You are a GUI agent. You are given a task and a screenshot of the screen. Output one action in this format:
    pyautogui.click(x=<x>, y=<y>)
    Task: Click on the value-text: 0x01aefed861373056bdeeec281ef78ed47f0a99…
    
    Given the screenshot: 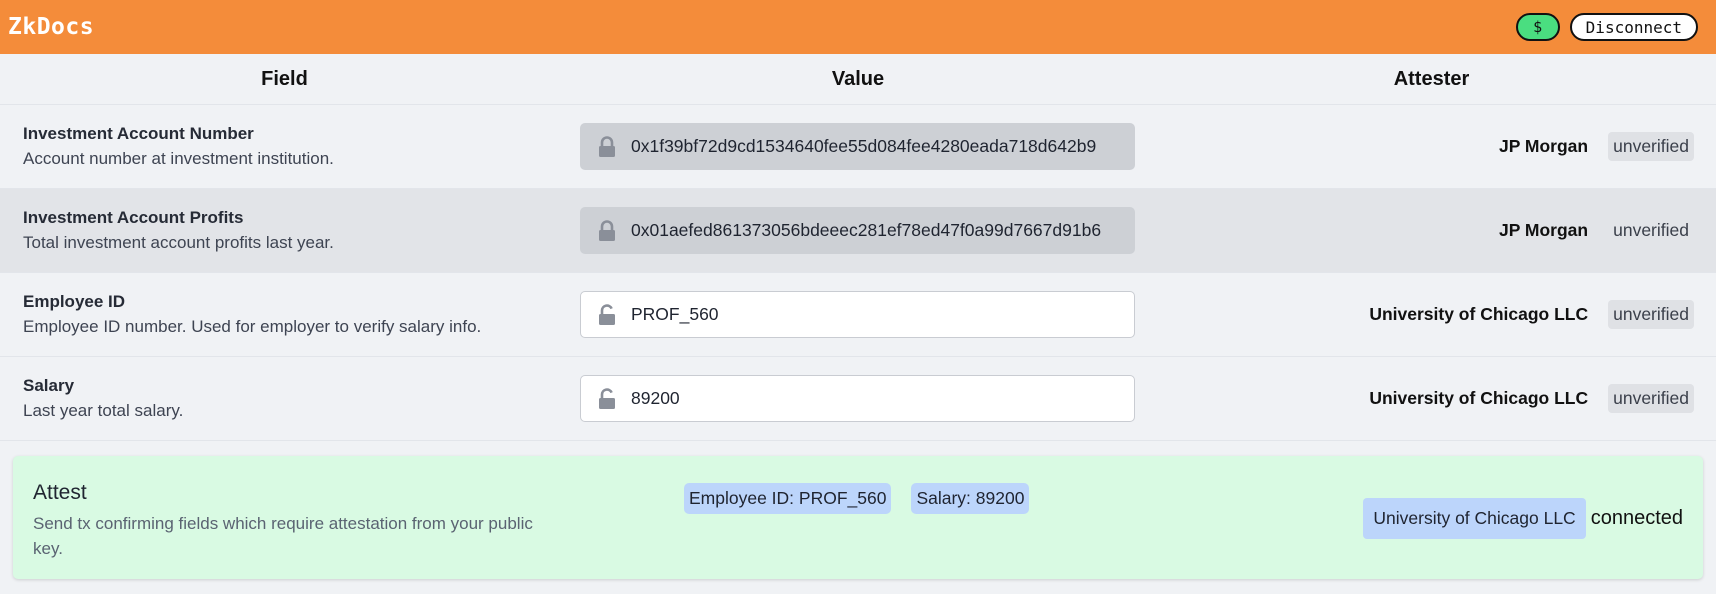 What is the action you would take?
    pyautogui.click(x=866, y=230)
    